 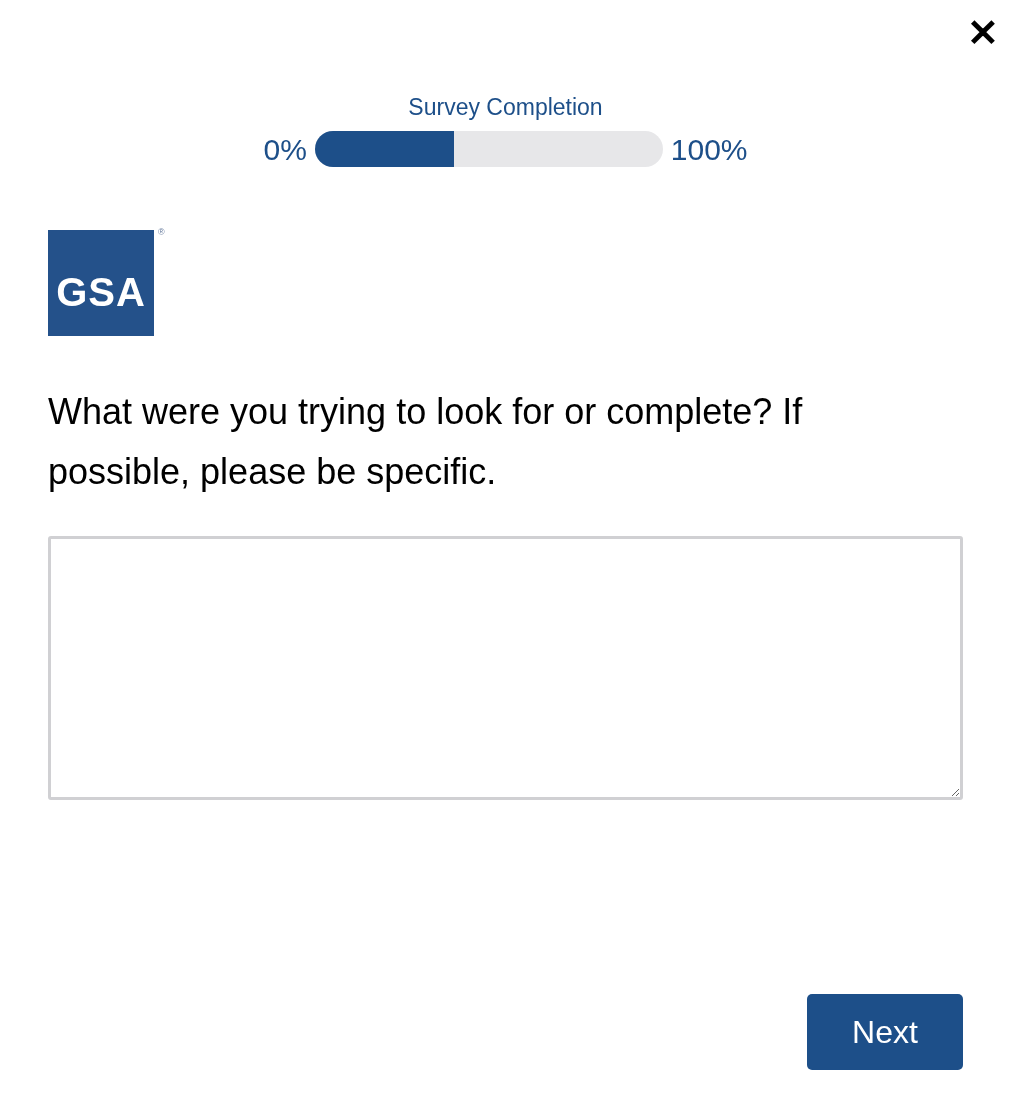 What do you see at coordinates (709, 149) in the screenshot?
I see `progress-max-label: 100%` at bounding box center [709, 149].